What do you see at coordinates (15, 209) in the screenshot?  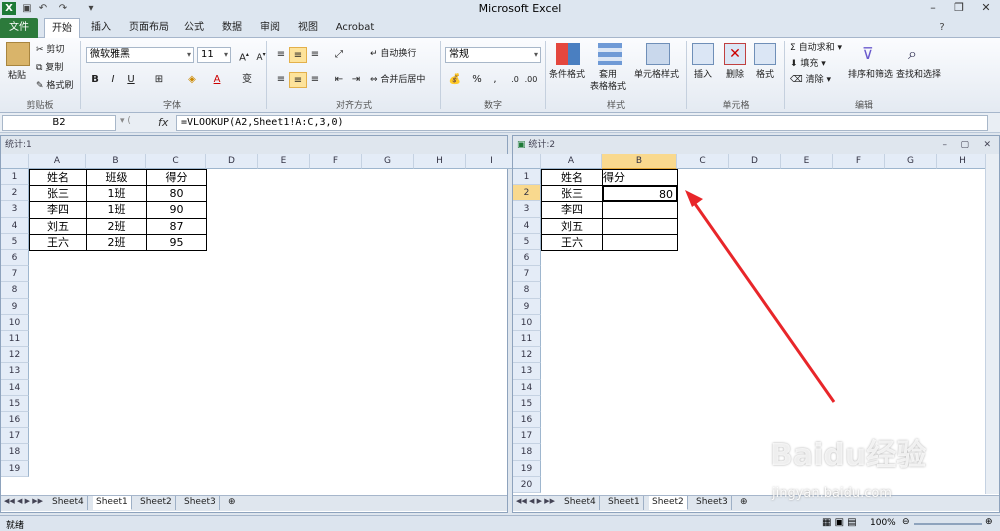 I see `row-header: 3` at bounding box center [15, 209].